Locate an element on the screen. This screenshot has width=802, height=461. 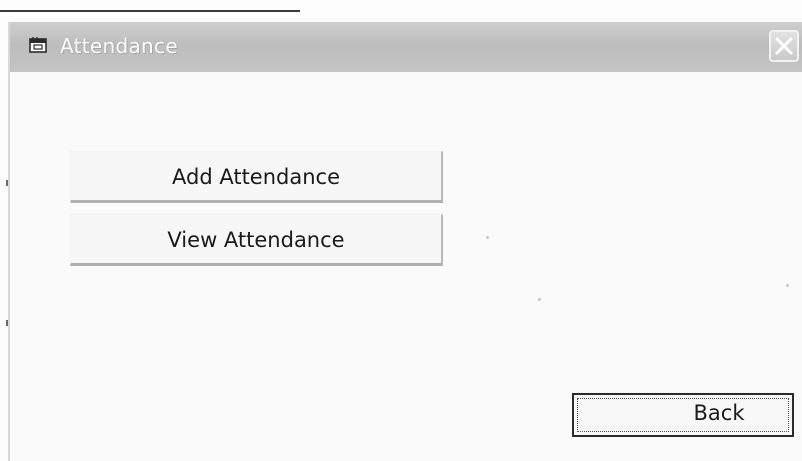
window-title: Attendance is located at coordinates (119, 46).